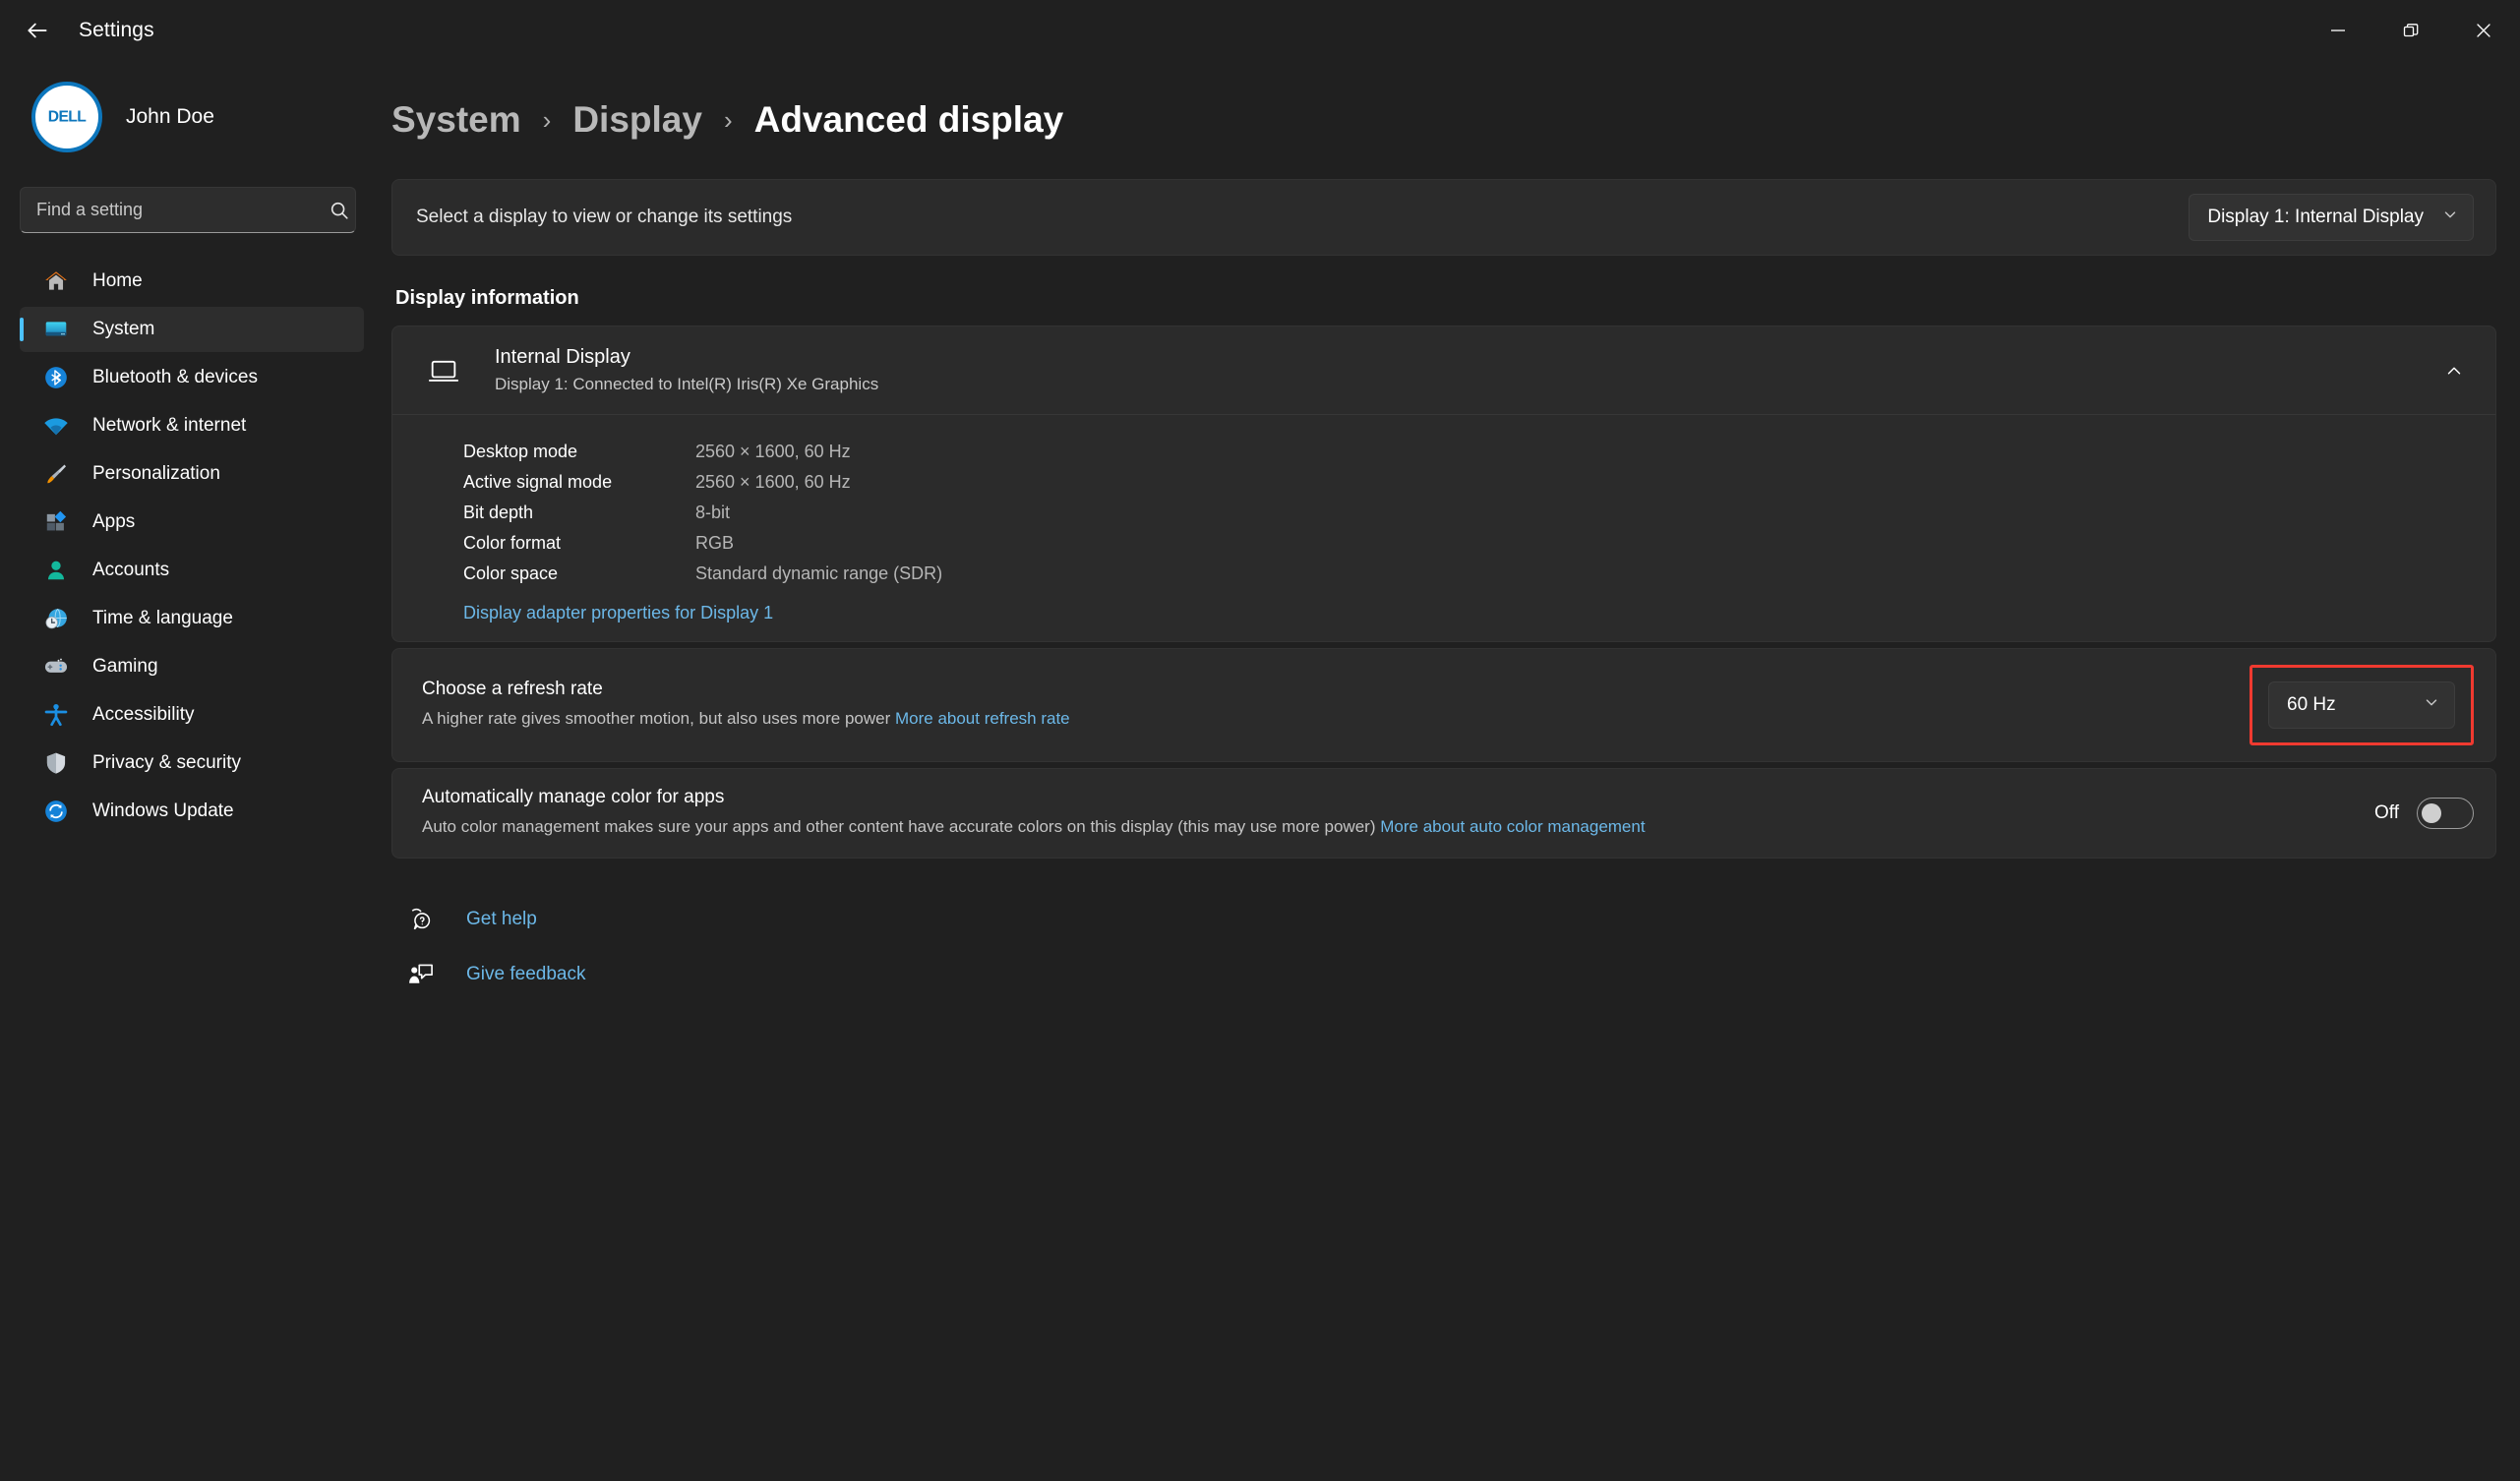 The image size is (2520, 1481). I want to click on search-button, so click(339, 211).